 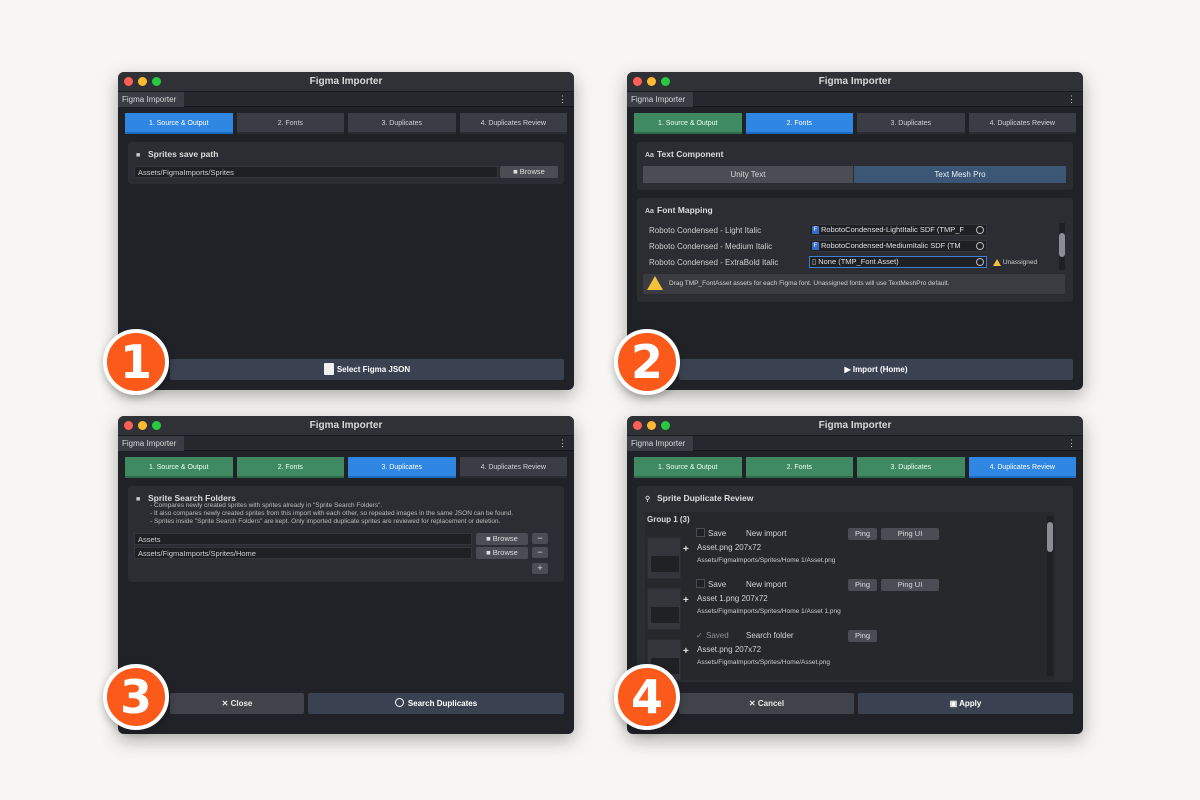 I want to click on search-folder-field: Assets/FigmaImports/Sprites/Home, so click(x=303, y=553).